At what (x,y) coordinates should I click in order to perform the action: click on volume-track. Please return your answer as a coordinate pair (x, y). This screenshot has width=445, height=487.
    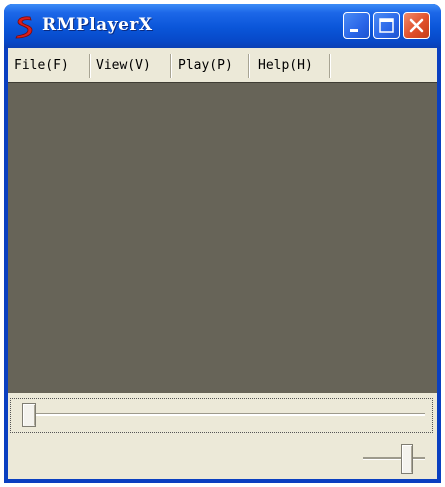
    Looking at the image, I should click on (394, 458).